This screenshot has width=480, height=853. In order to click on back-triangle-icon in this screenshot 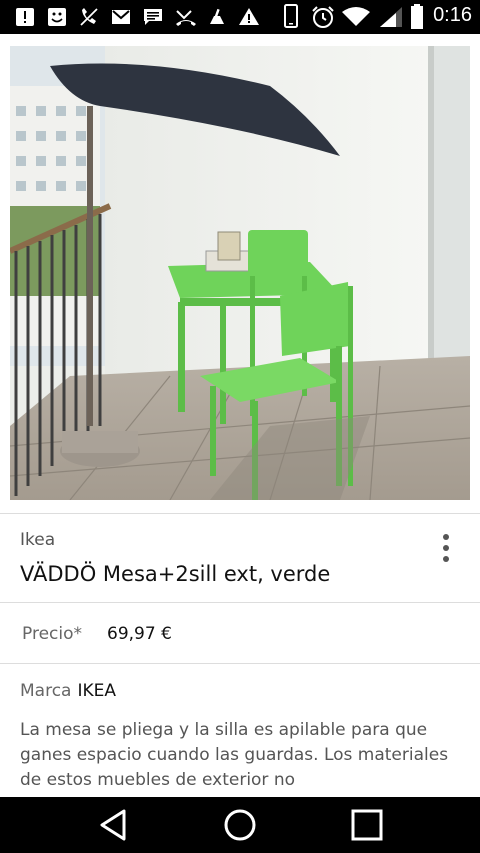, I will do `click(114, 825)`.